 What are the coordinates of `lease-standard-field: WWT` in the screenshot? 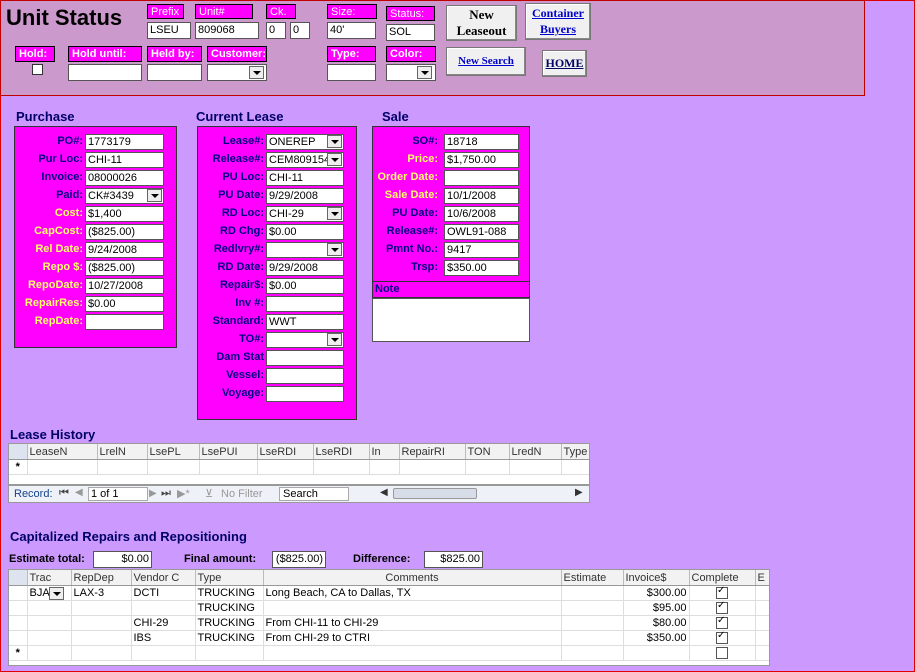 It's located at (305, 322).